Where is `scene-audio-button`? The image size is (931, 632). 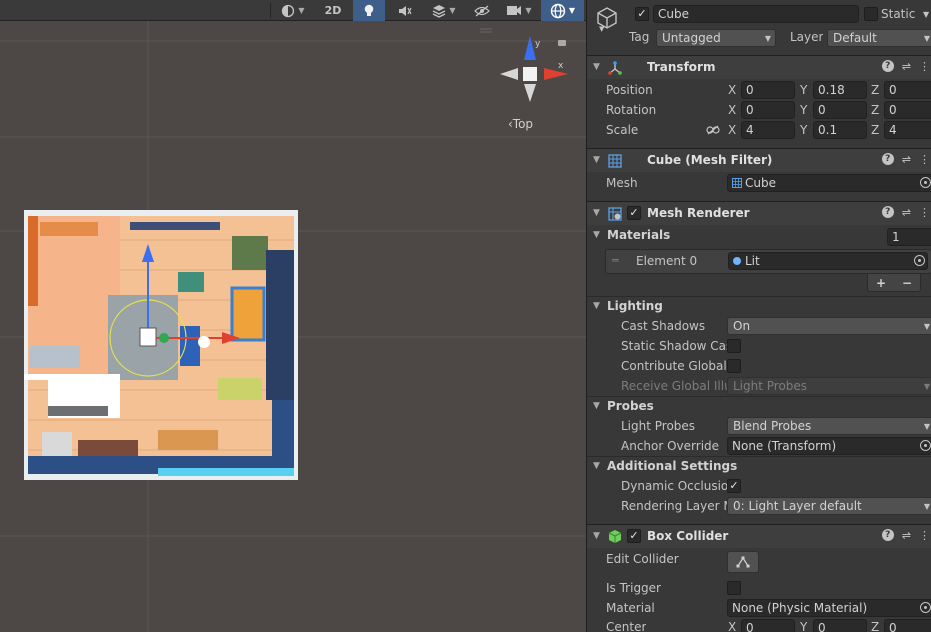
scene-audio-button is located at coordinates (405, 10).